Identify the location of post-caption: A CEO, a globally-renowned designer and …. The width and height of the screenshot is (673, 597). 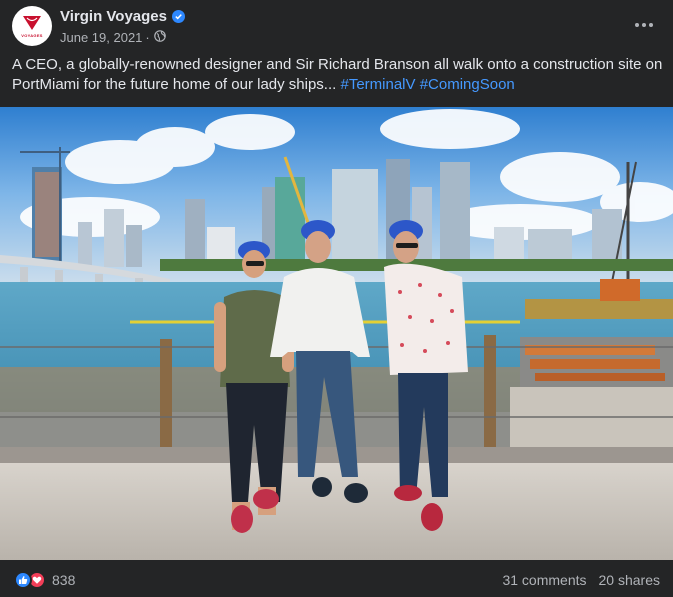
(338, 75).